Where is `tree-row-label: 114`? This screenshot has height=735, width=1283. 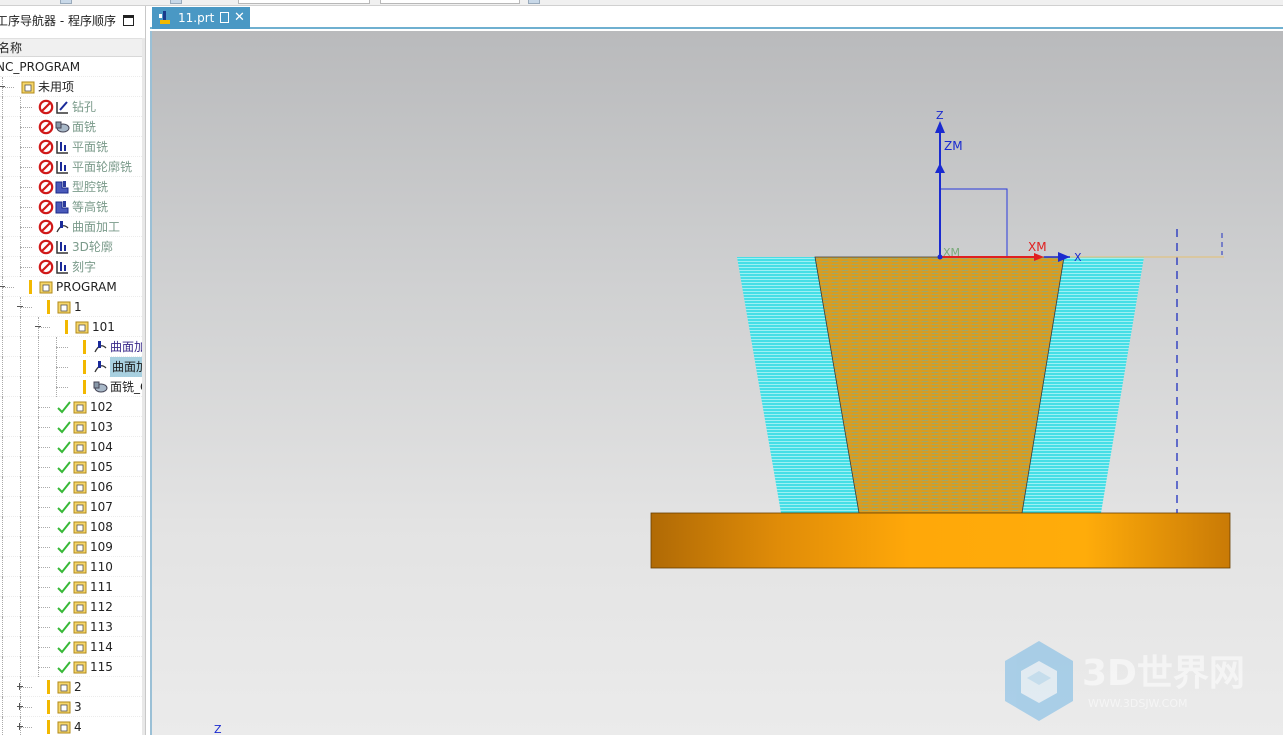
tree-row-label: 114 is located at coordinates (101, 647).